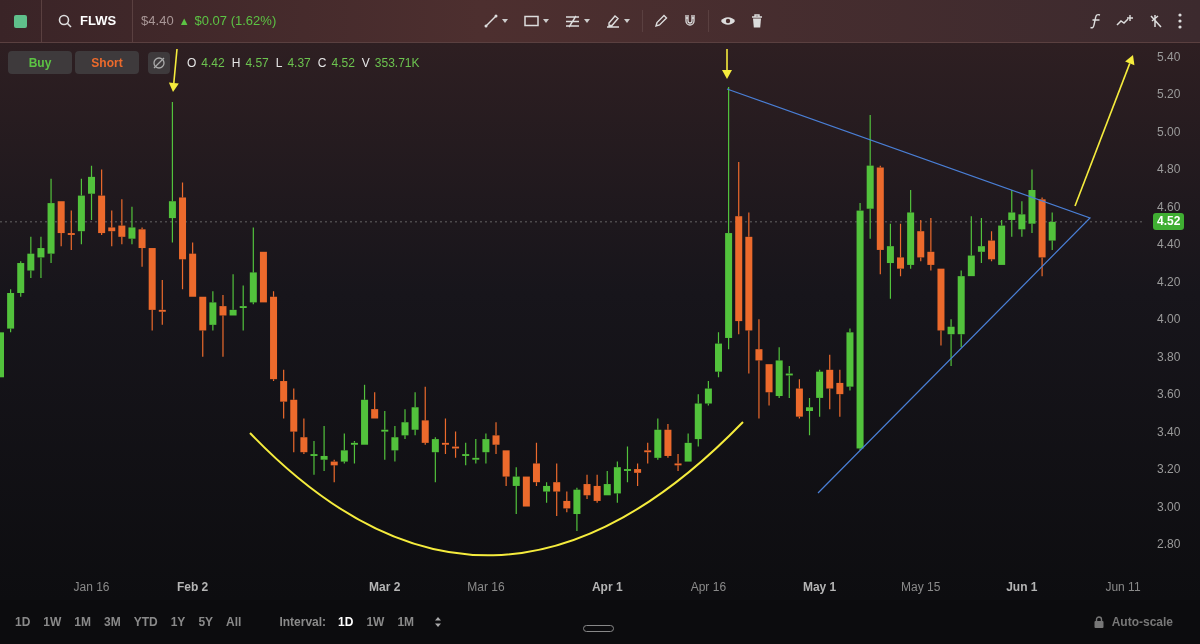 This screenshot has height=644, width=1200. What do you see at coordinates (52, 622) in the screenshot?
I see `range-button: 1W` at bounding box center [52, 622].